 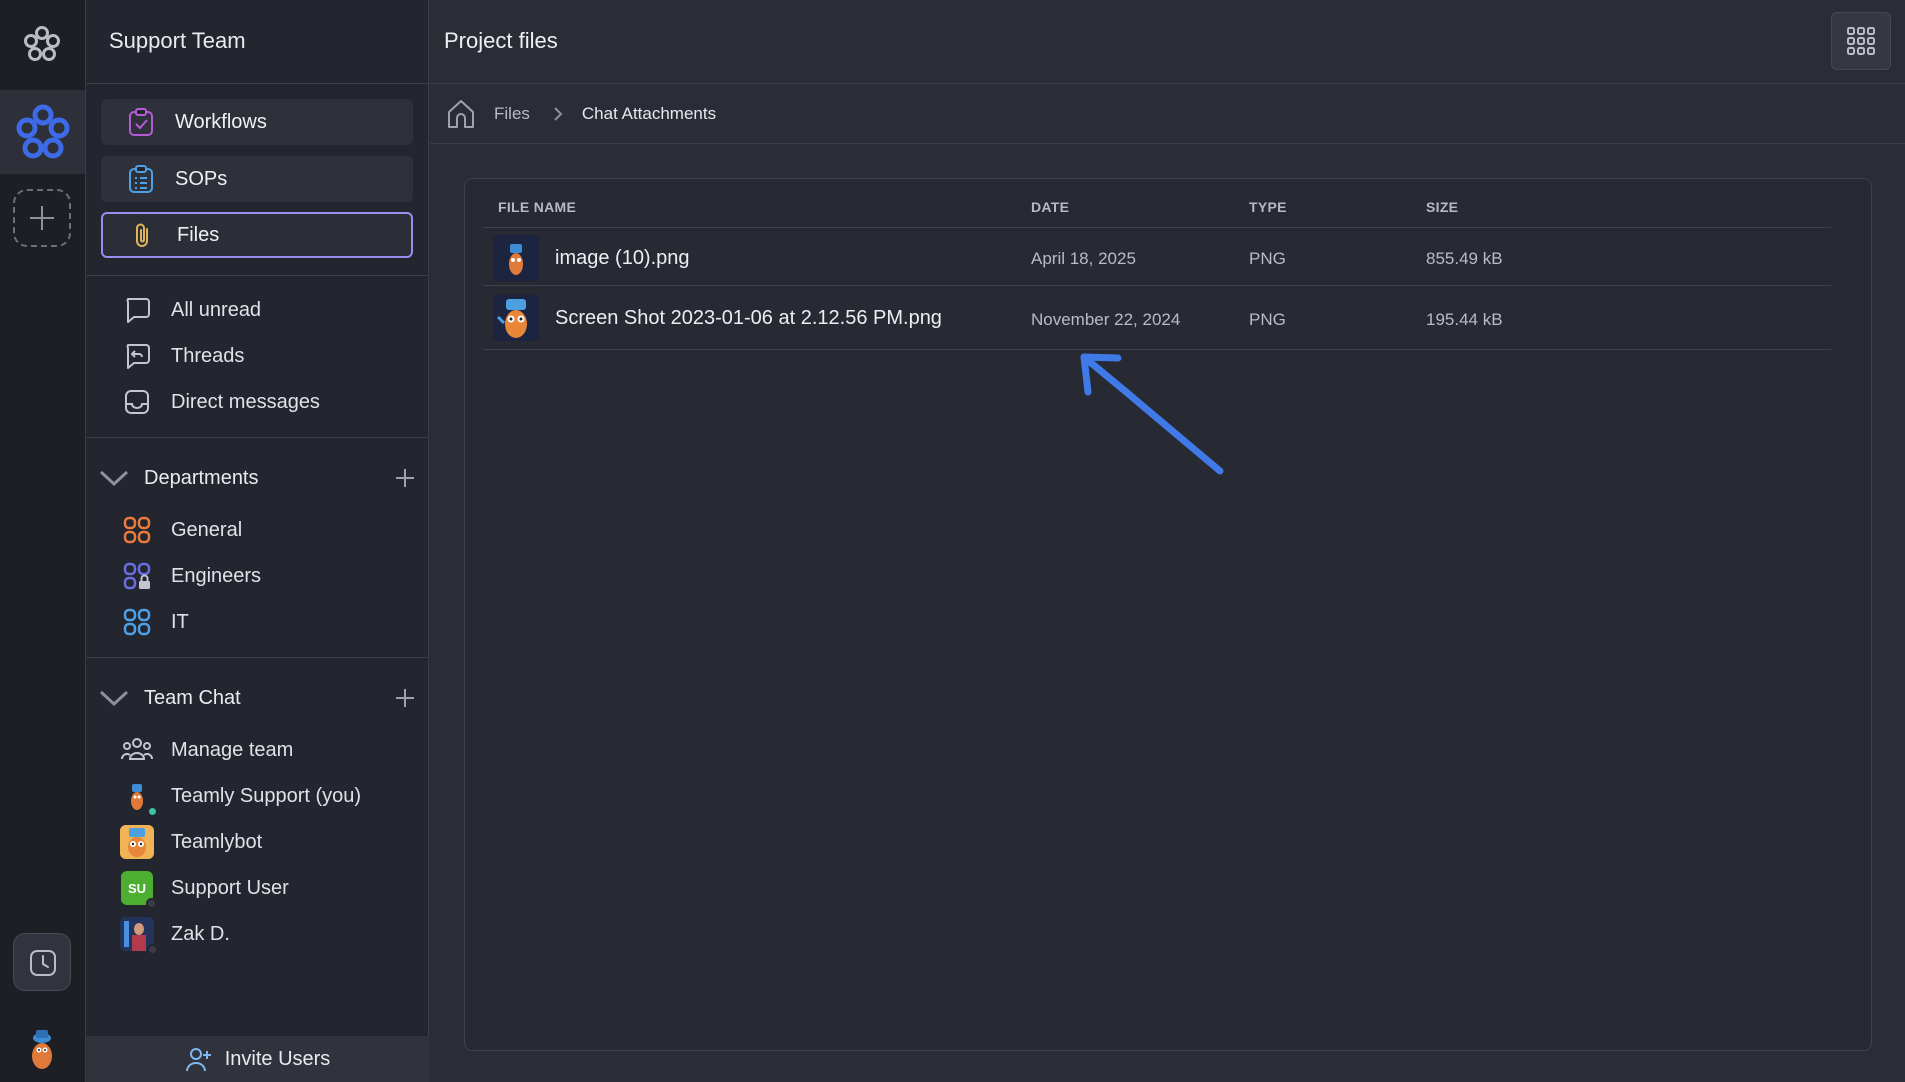 I want to click on sidebar-item-label: All unread, so click(x=216, y=309).